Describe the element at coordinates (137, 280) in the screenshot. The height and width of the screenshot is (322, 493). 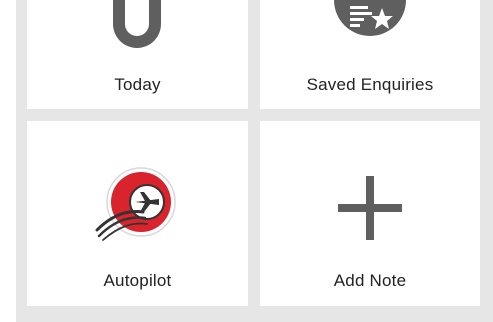
I see `autopilot-label: Autopilot` at that location.